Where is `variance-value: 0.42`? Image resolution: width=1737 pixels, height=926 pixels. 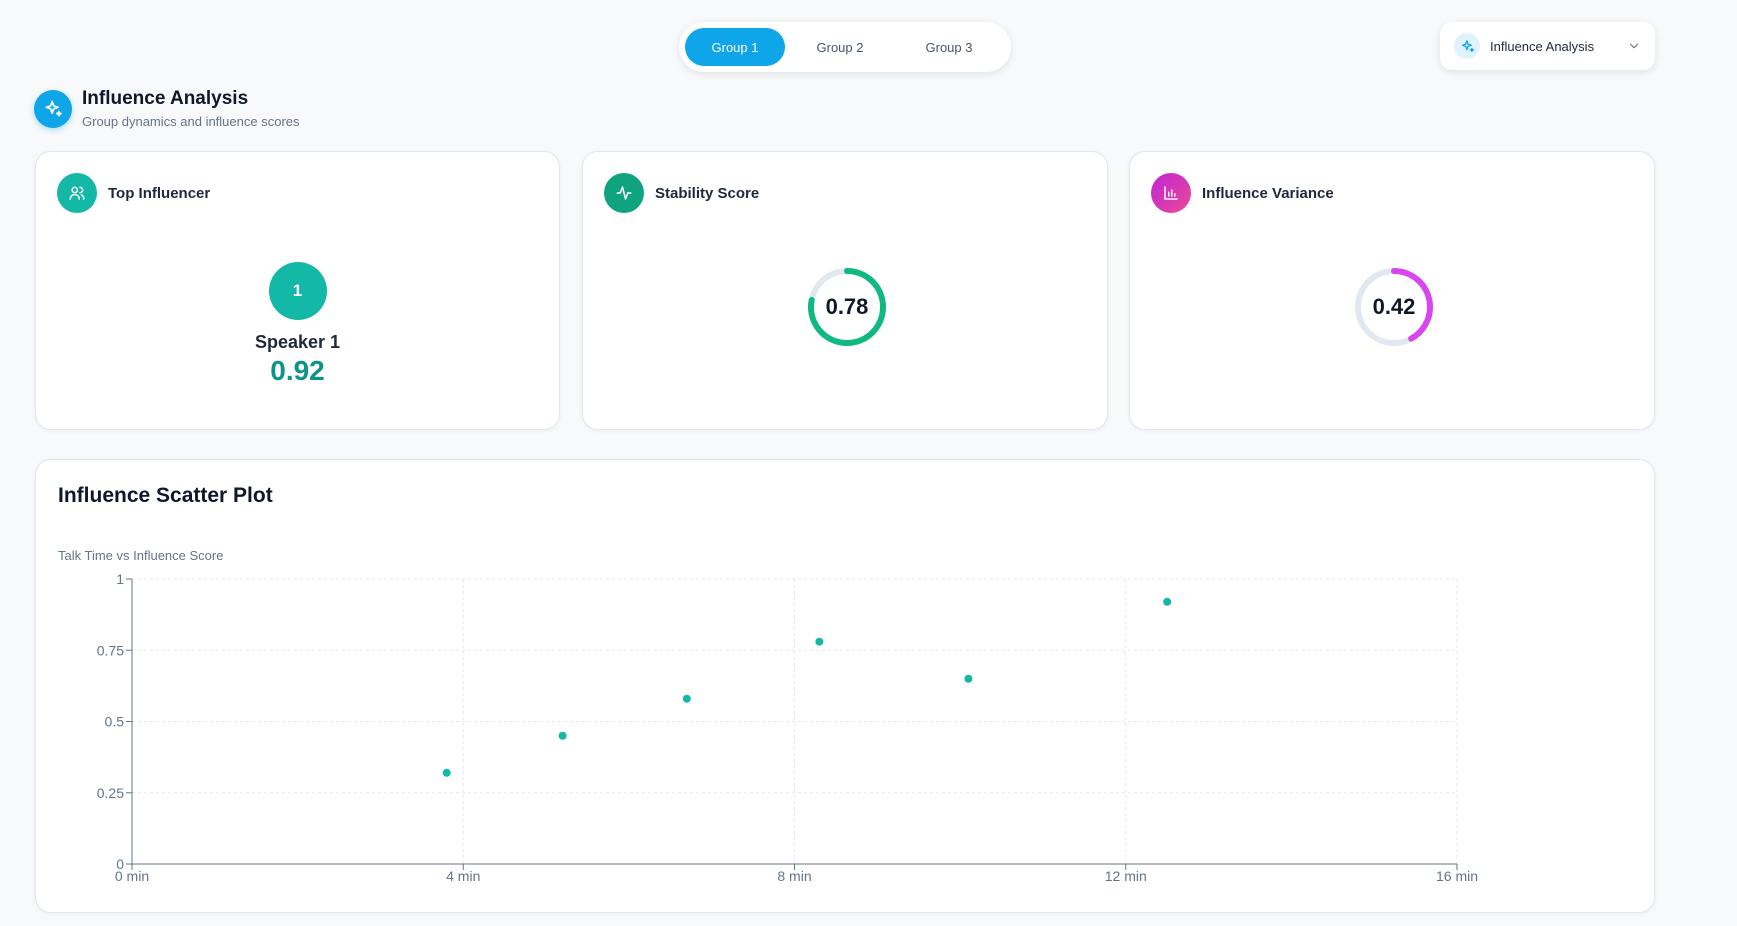 variance-value: 0.42 is located at coordinates (1394, 306).